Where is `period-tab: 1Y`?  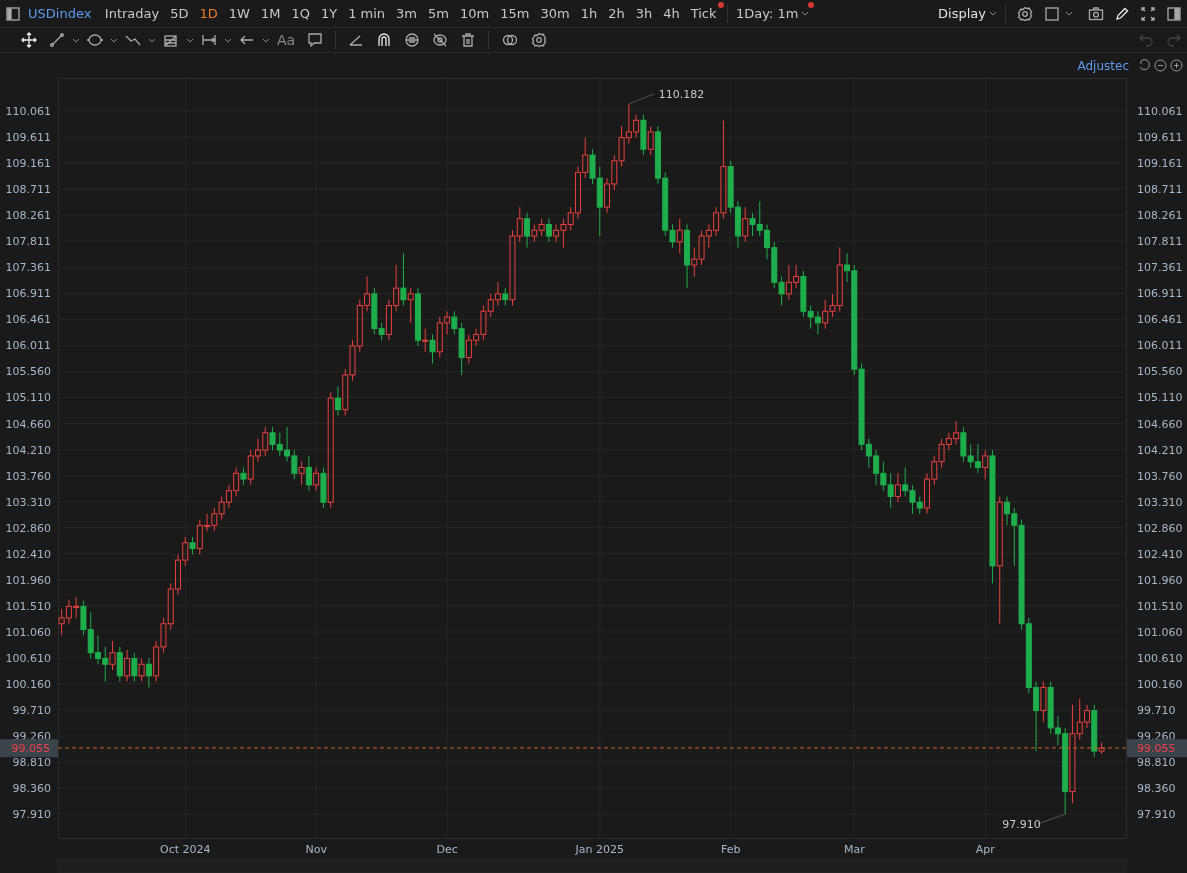
period-tab: 1Y is located at coordinates (329, 13).